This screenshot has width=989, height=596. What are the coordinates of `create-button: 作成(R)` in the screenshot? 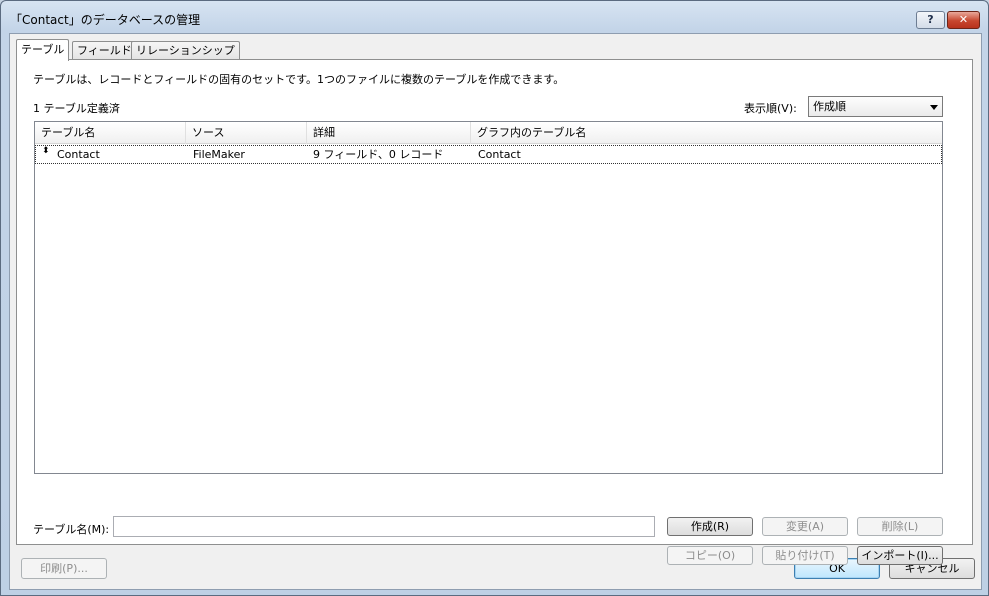 It's located at (710, 526).